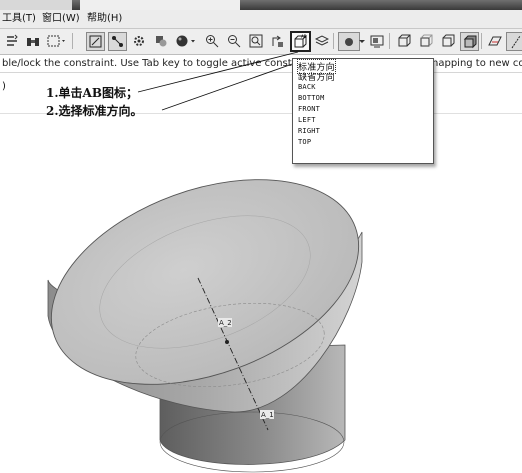 The height and width of the screenshot is (473, 522). What do you see at coordinates (225, 323) in the screenshot?
I see `axis-label-a2: A_2` at bounding box center [225, 323].